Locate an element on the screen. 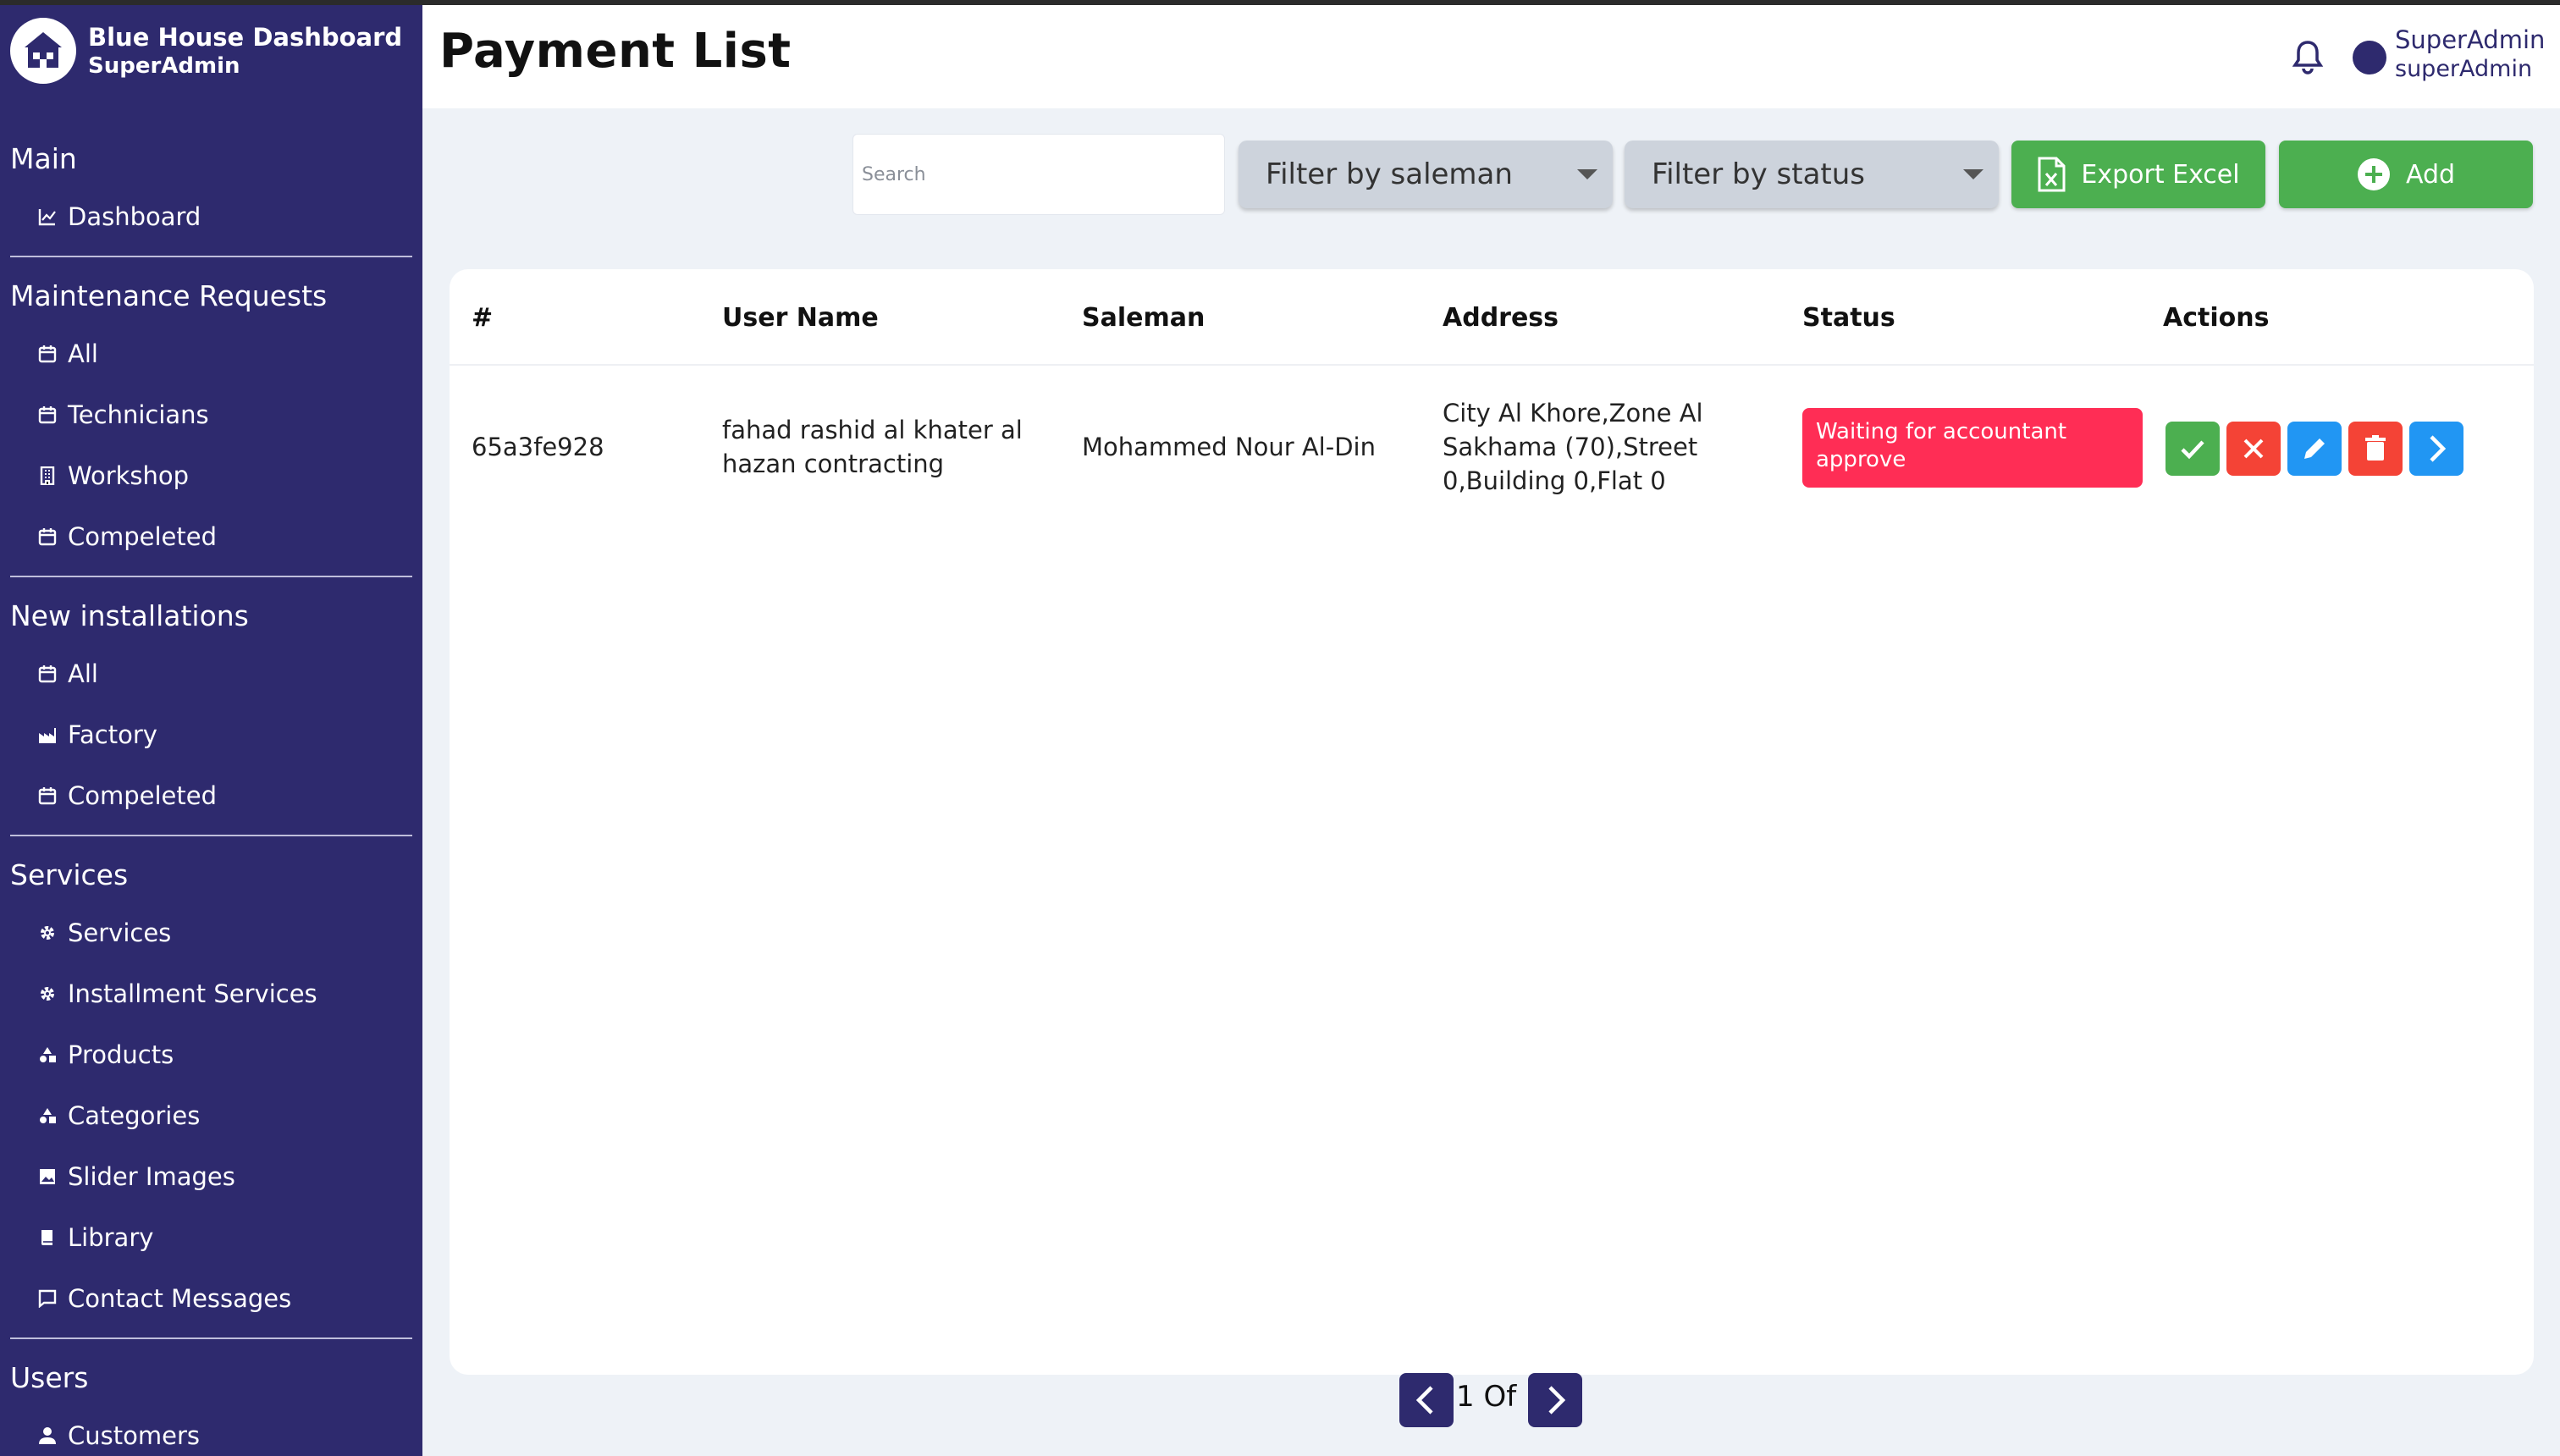  add-label: Add is located at coordinates (2430, 174).